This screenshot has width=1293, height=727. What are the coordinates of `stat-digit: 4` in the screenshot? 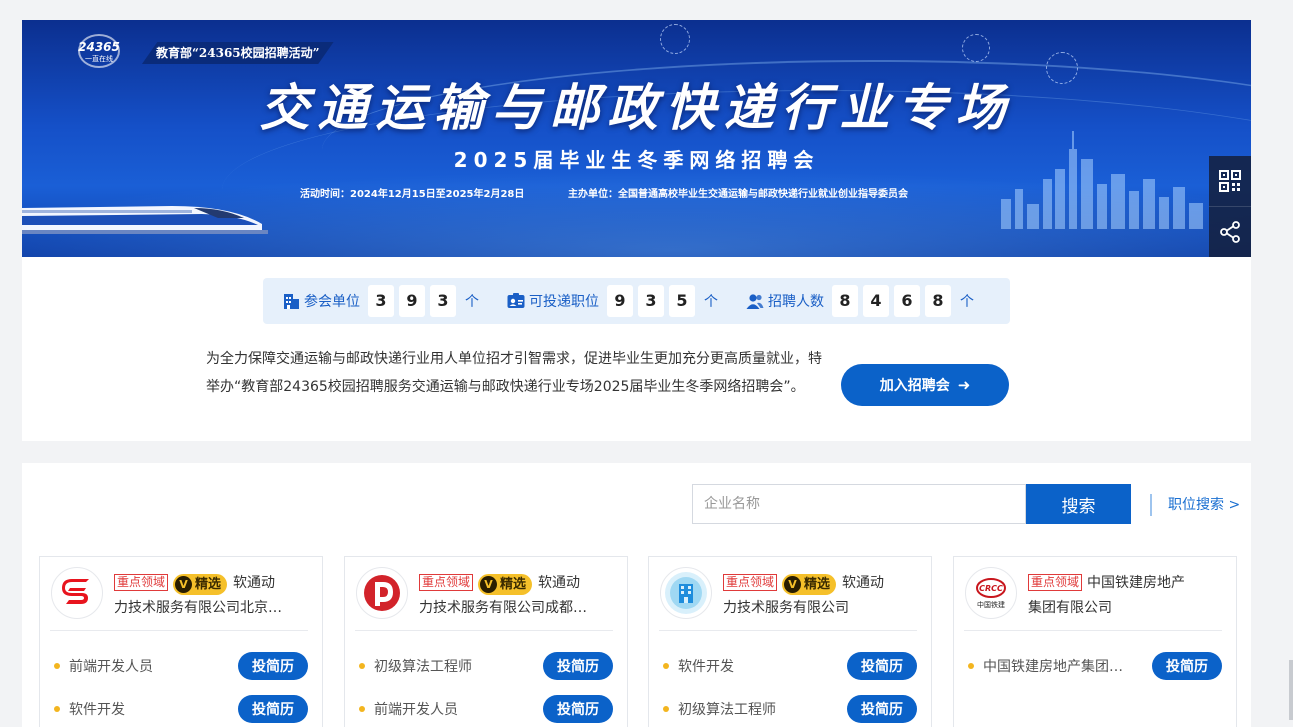 It's located at (876, 301).